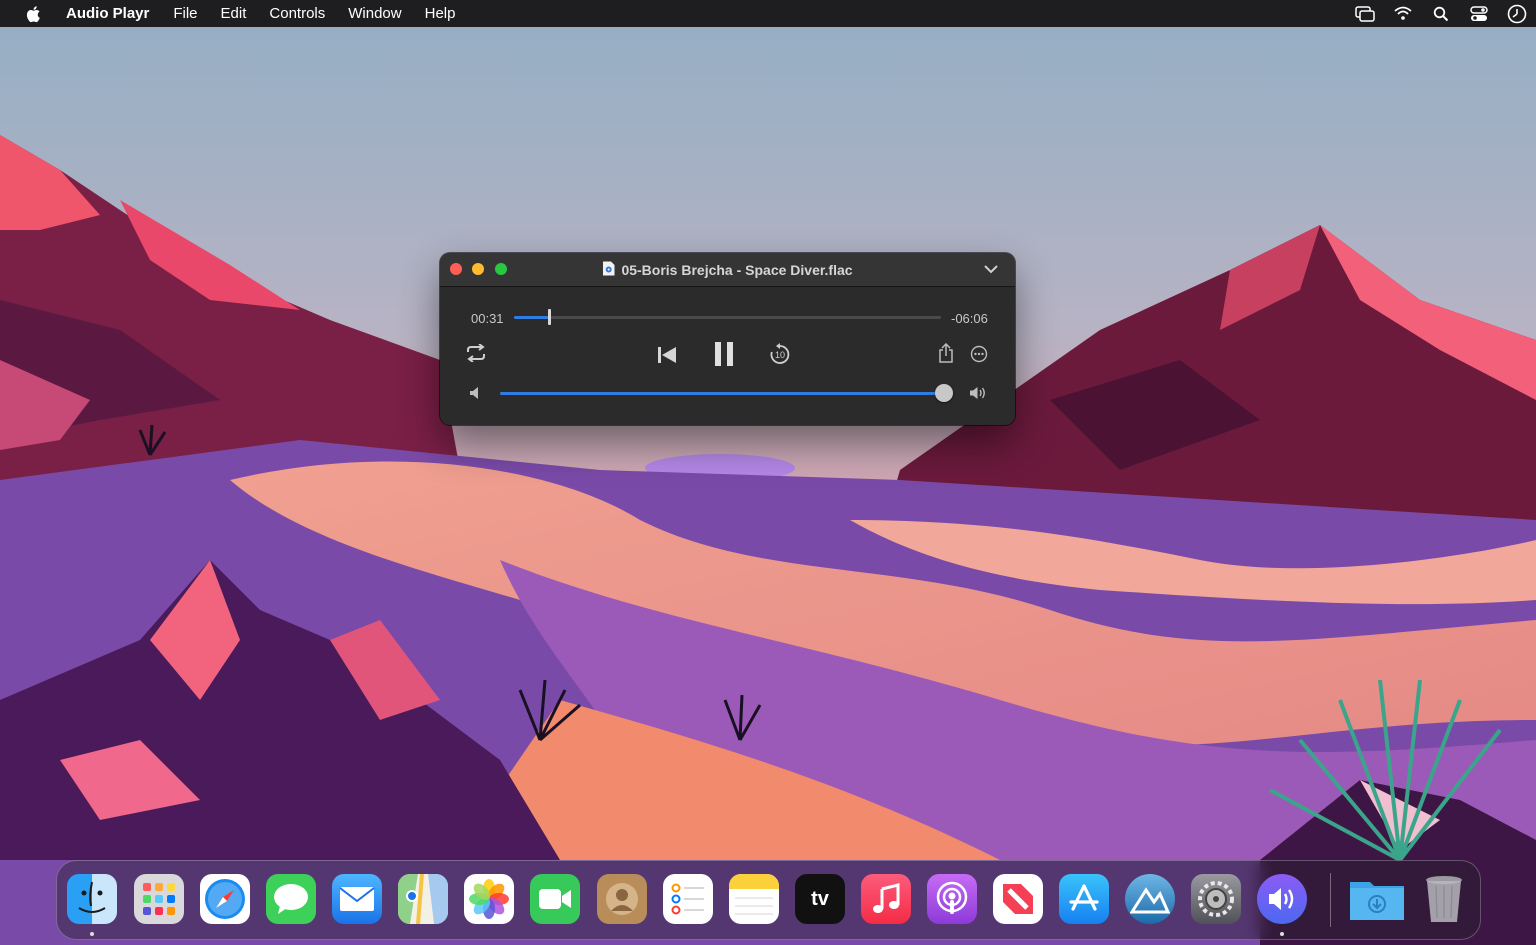 The image size is (1536, 945). I want to click on dock: tv, so click(768, 900).